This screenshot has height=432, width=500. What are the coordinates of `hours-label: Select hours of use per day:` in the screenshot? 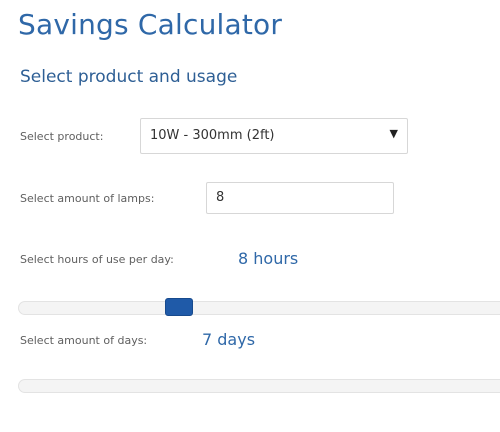 It's located at (97, 259).